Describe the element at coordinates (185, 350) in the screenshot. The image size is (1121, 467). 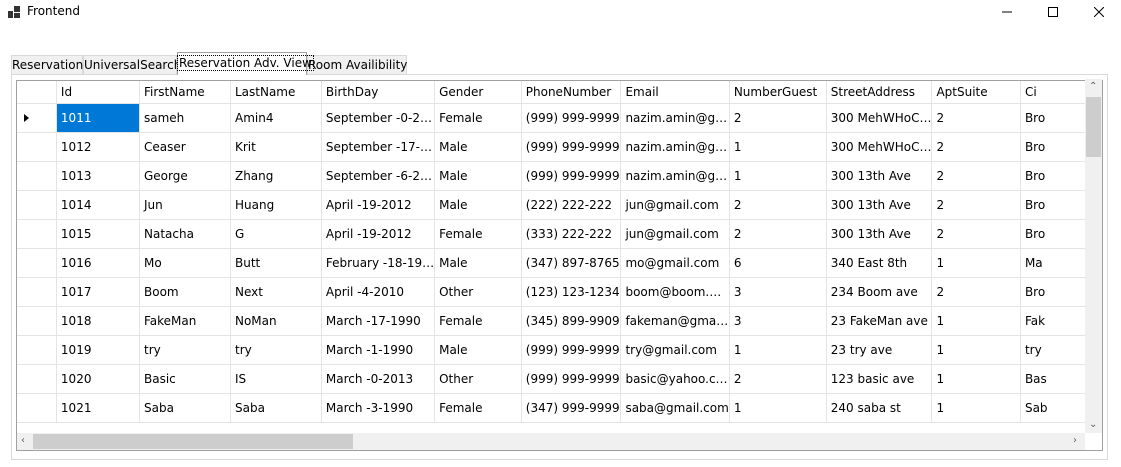
I see `cell-firstname: try` at that location.